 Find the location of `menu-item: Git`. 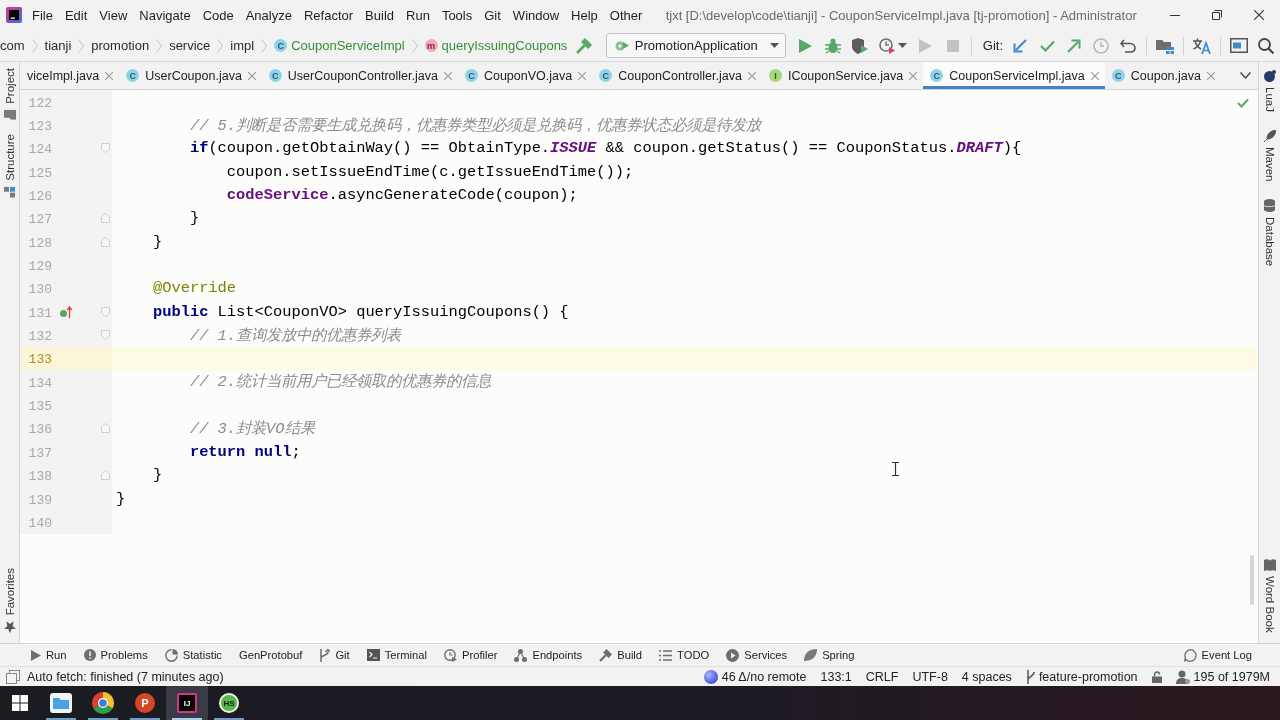

menu-item: Git is located at coordinates (492, 15).